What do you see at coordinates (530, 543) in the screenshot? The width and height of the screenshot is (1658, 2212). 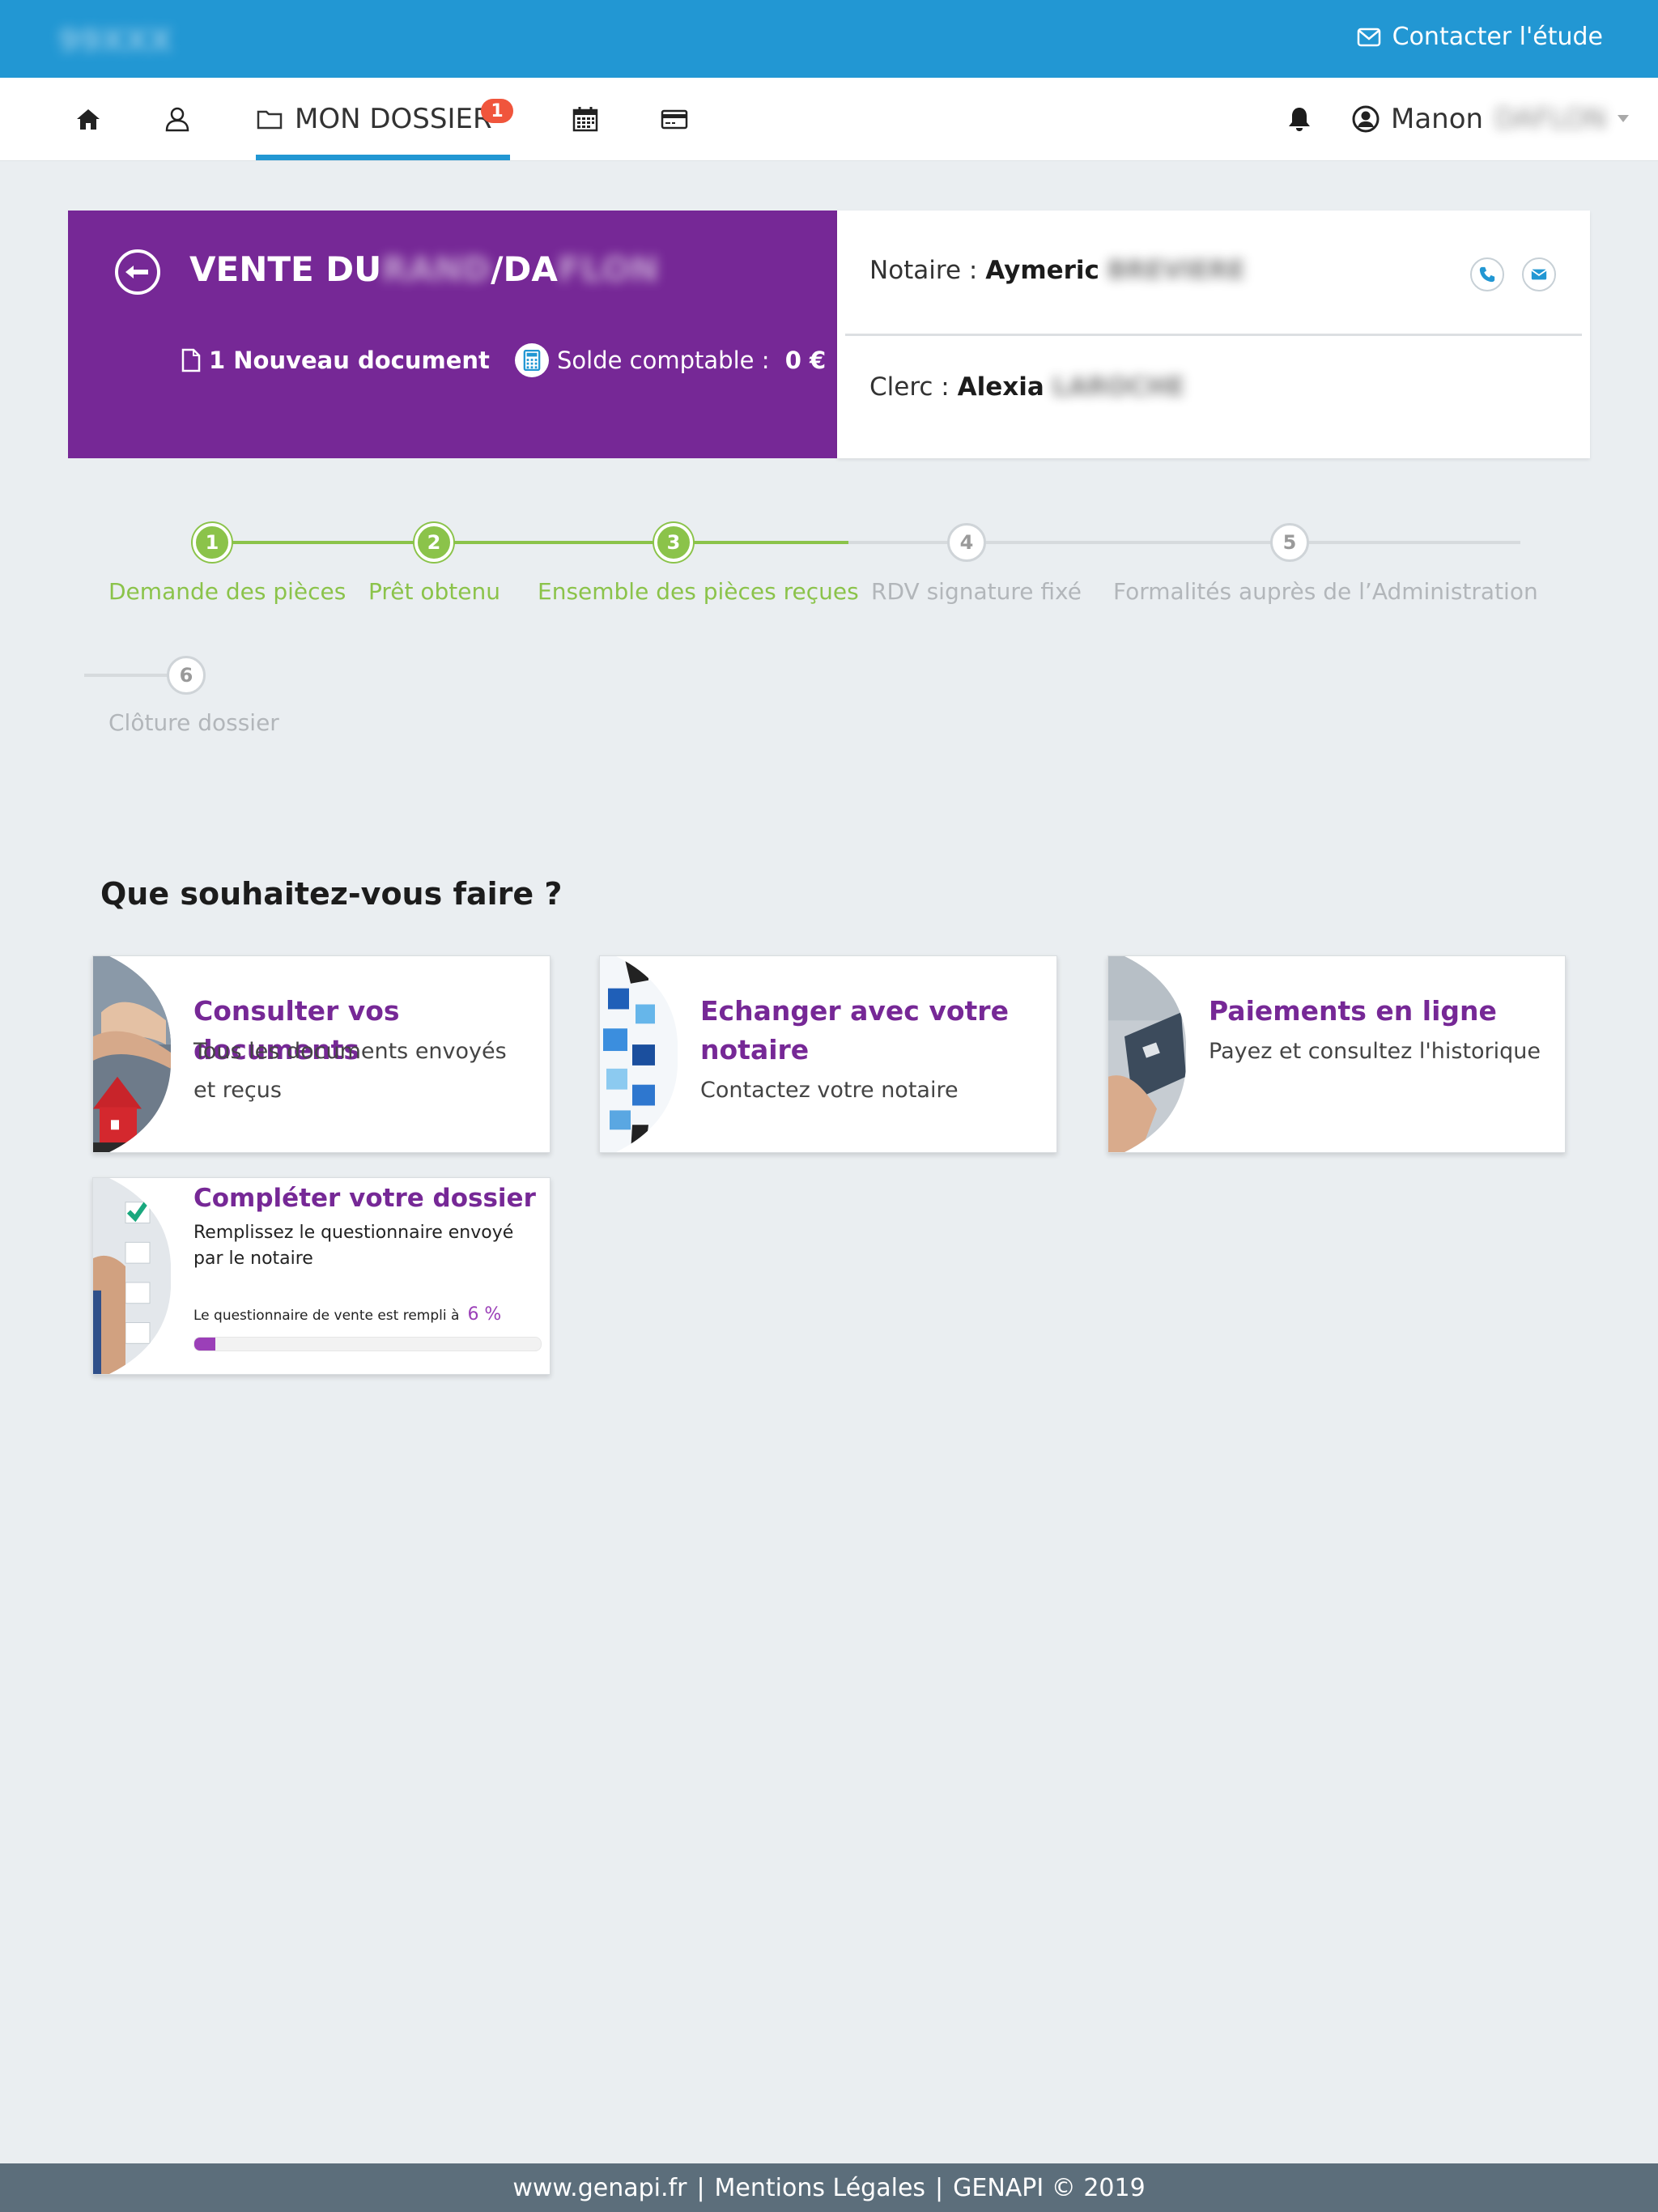 I see `step-line-done` at bounding box center [530, 543].